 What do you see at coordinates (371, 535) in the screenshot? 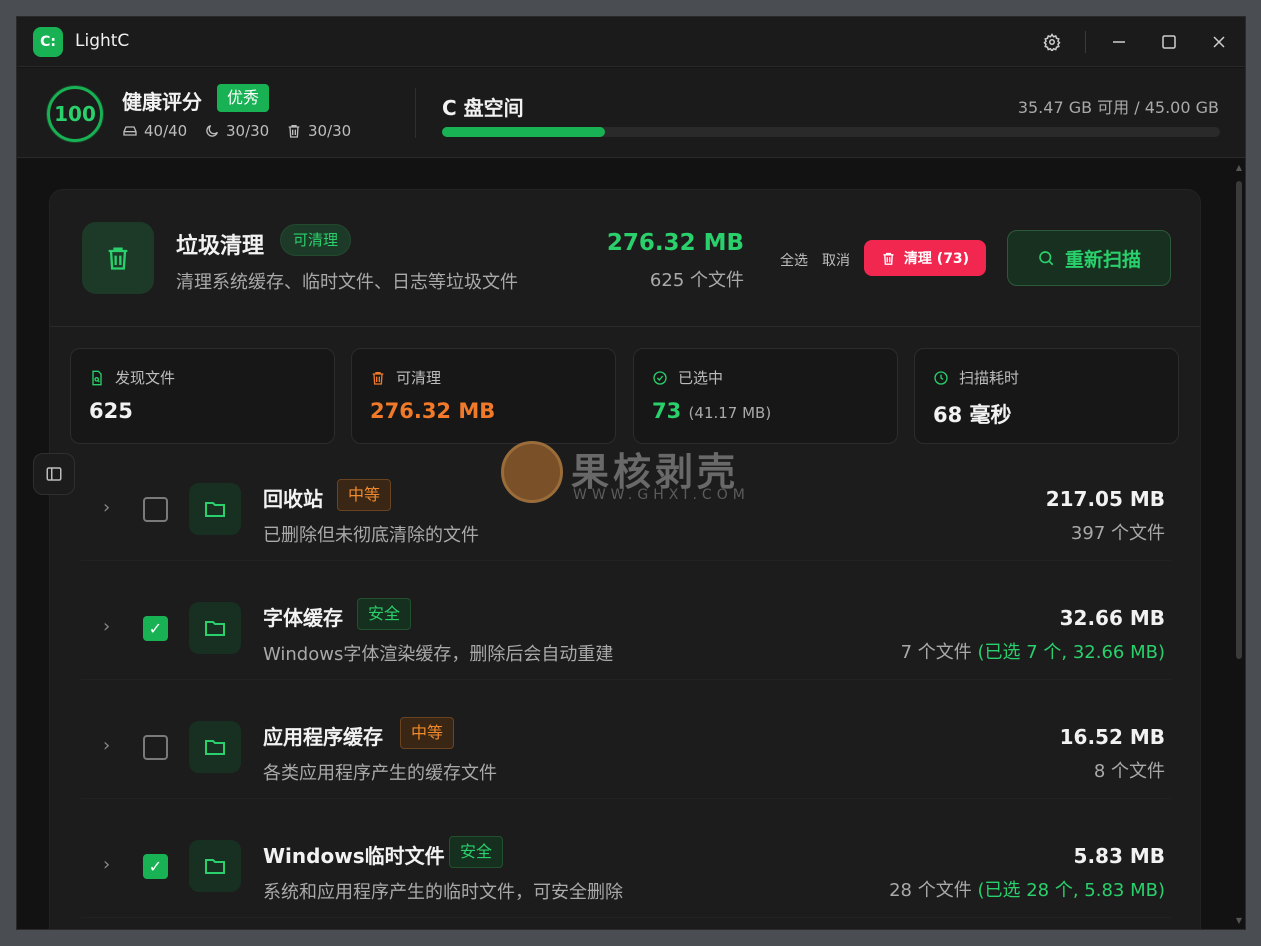
I see `row-desc: 已删除但未彻底清除的文件` at bounding box center [371, 535].